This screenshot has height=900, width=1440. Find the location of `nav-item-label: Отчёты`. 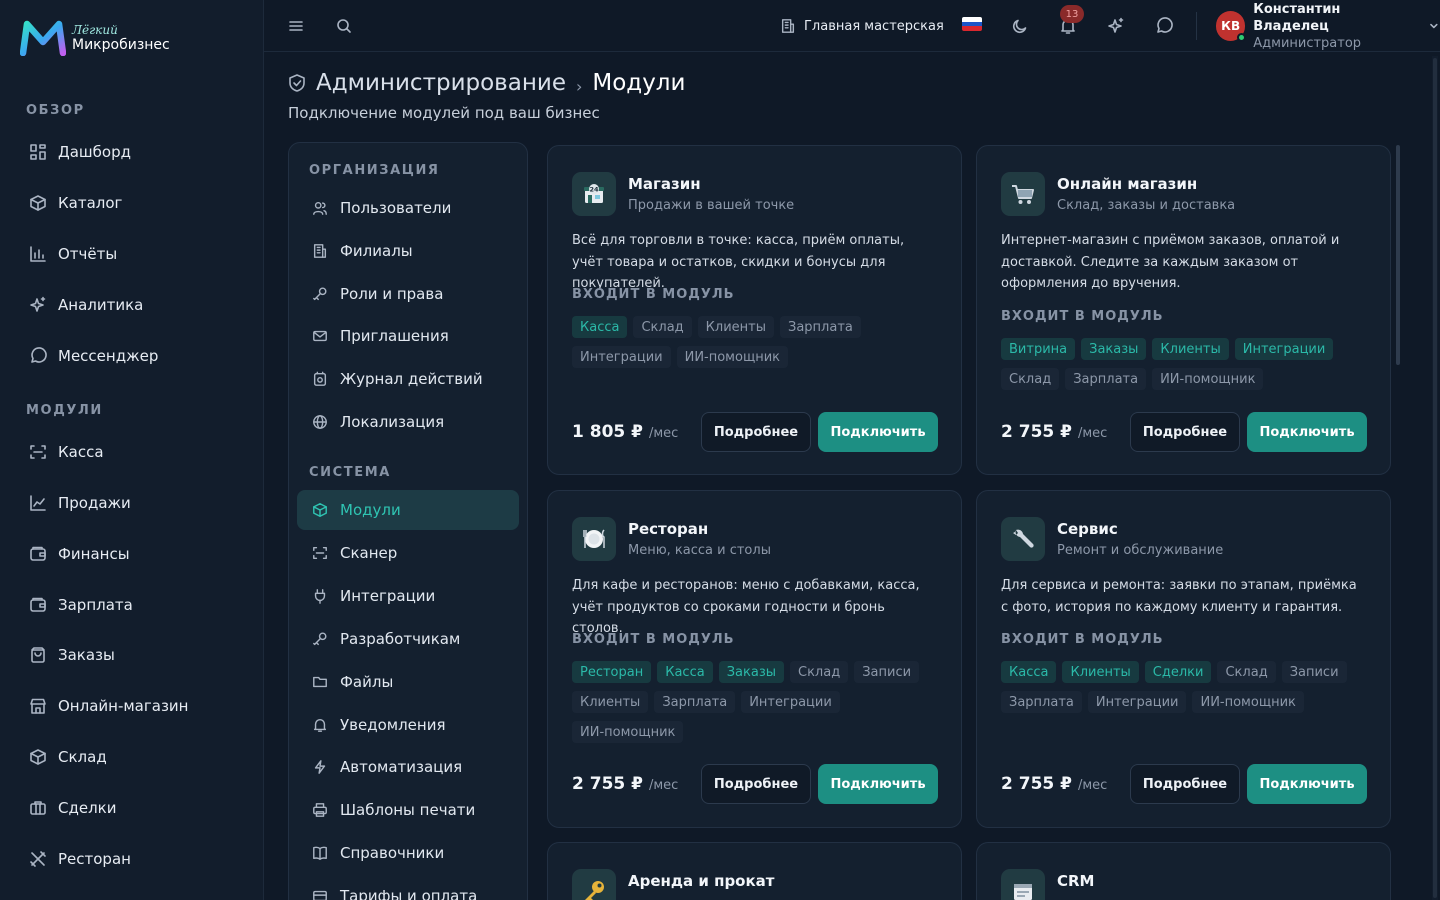

nav-item-label: Отчёты is located at coordinates (88, 254).